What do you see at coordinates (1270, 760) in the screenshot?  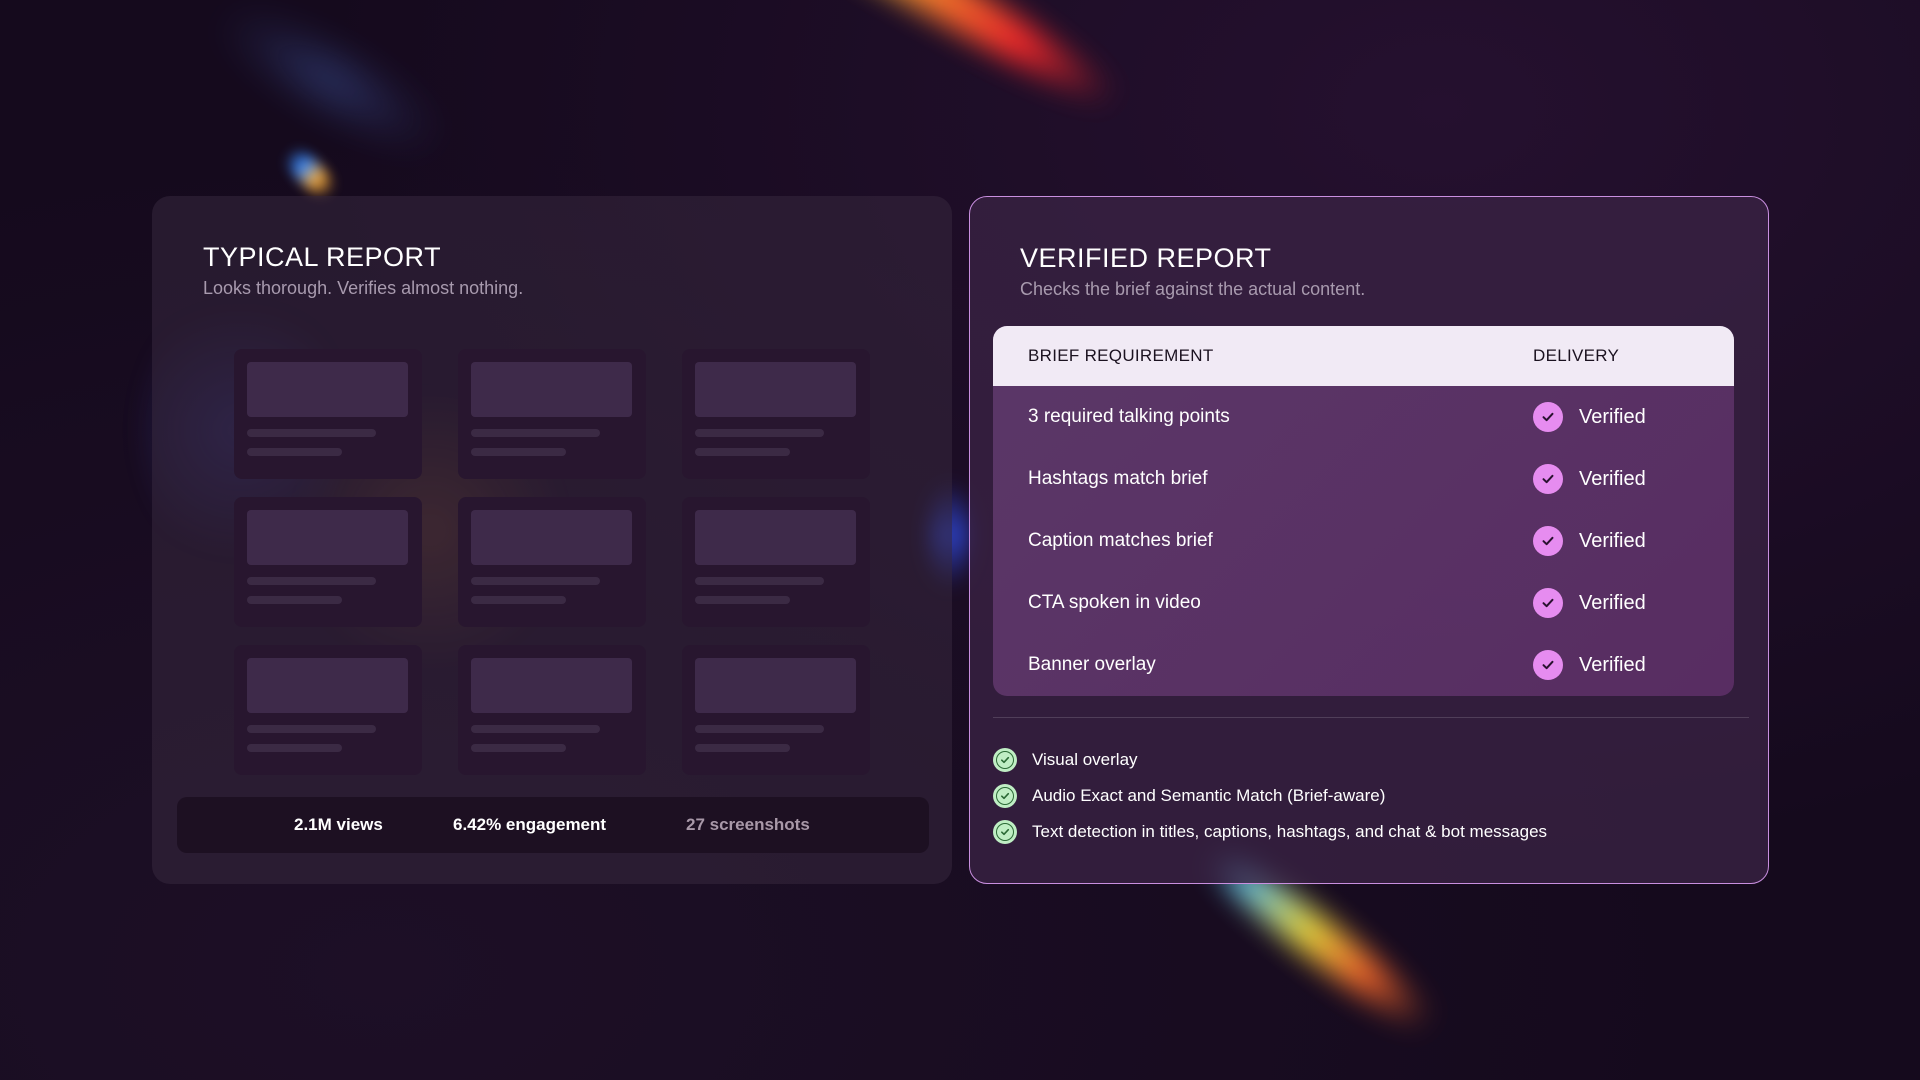 I see `feature-item: Visual overlay` at bounding box center [1270, 760].